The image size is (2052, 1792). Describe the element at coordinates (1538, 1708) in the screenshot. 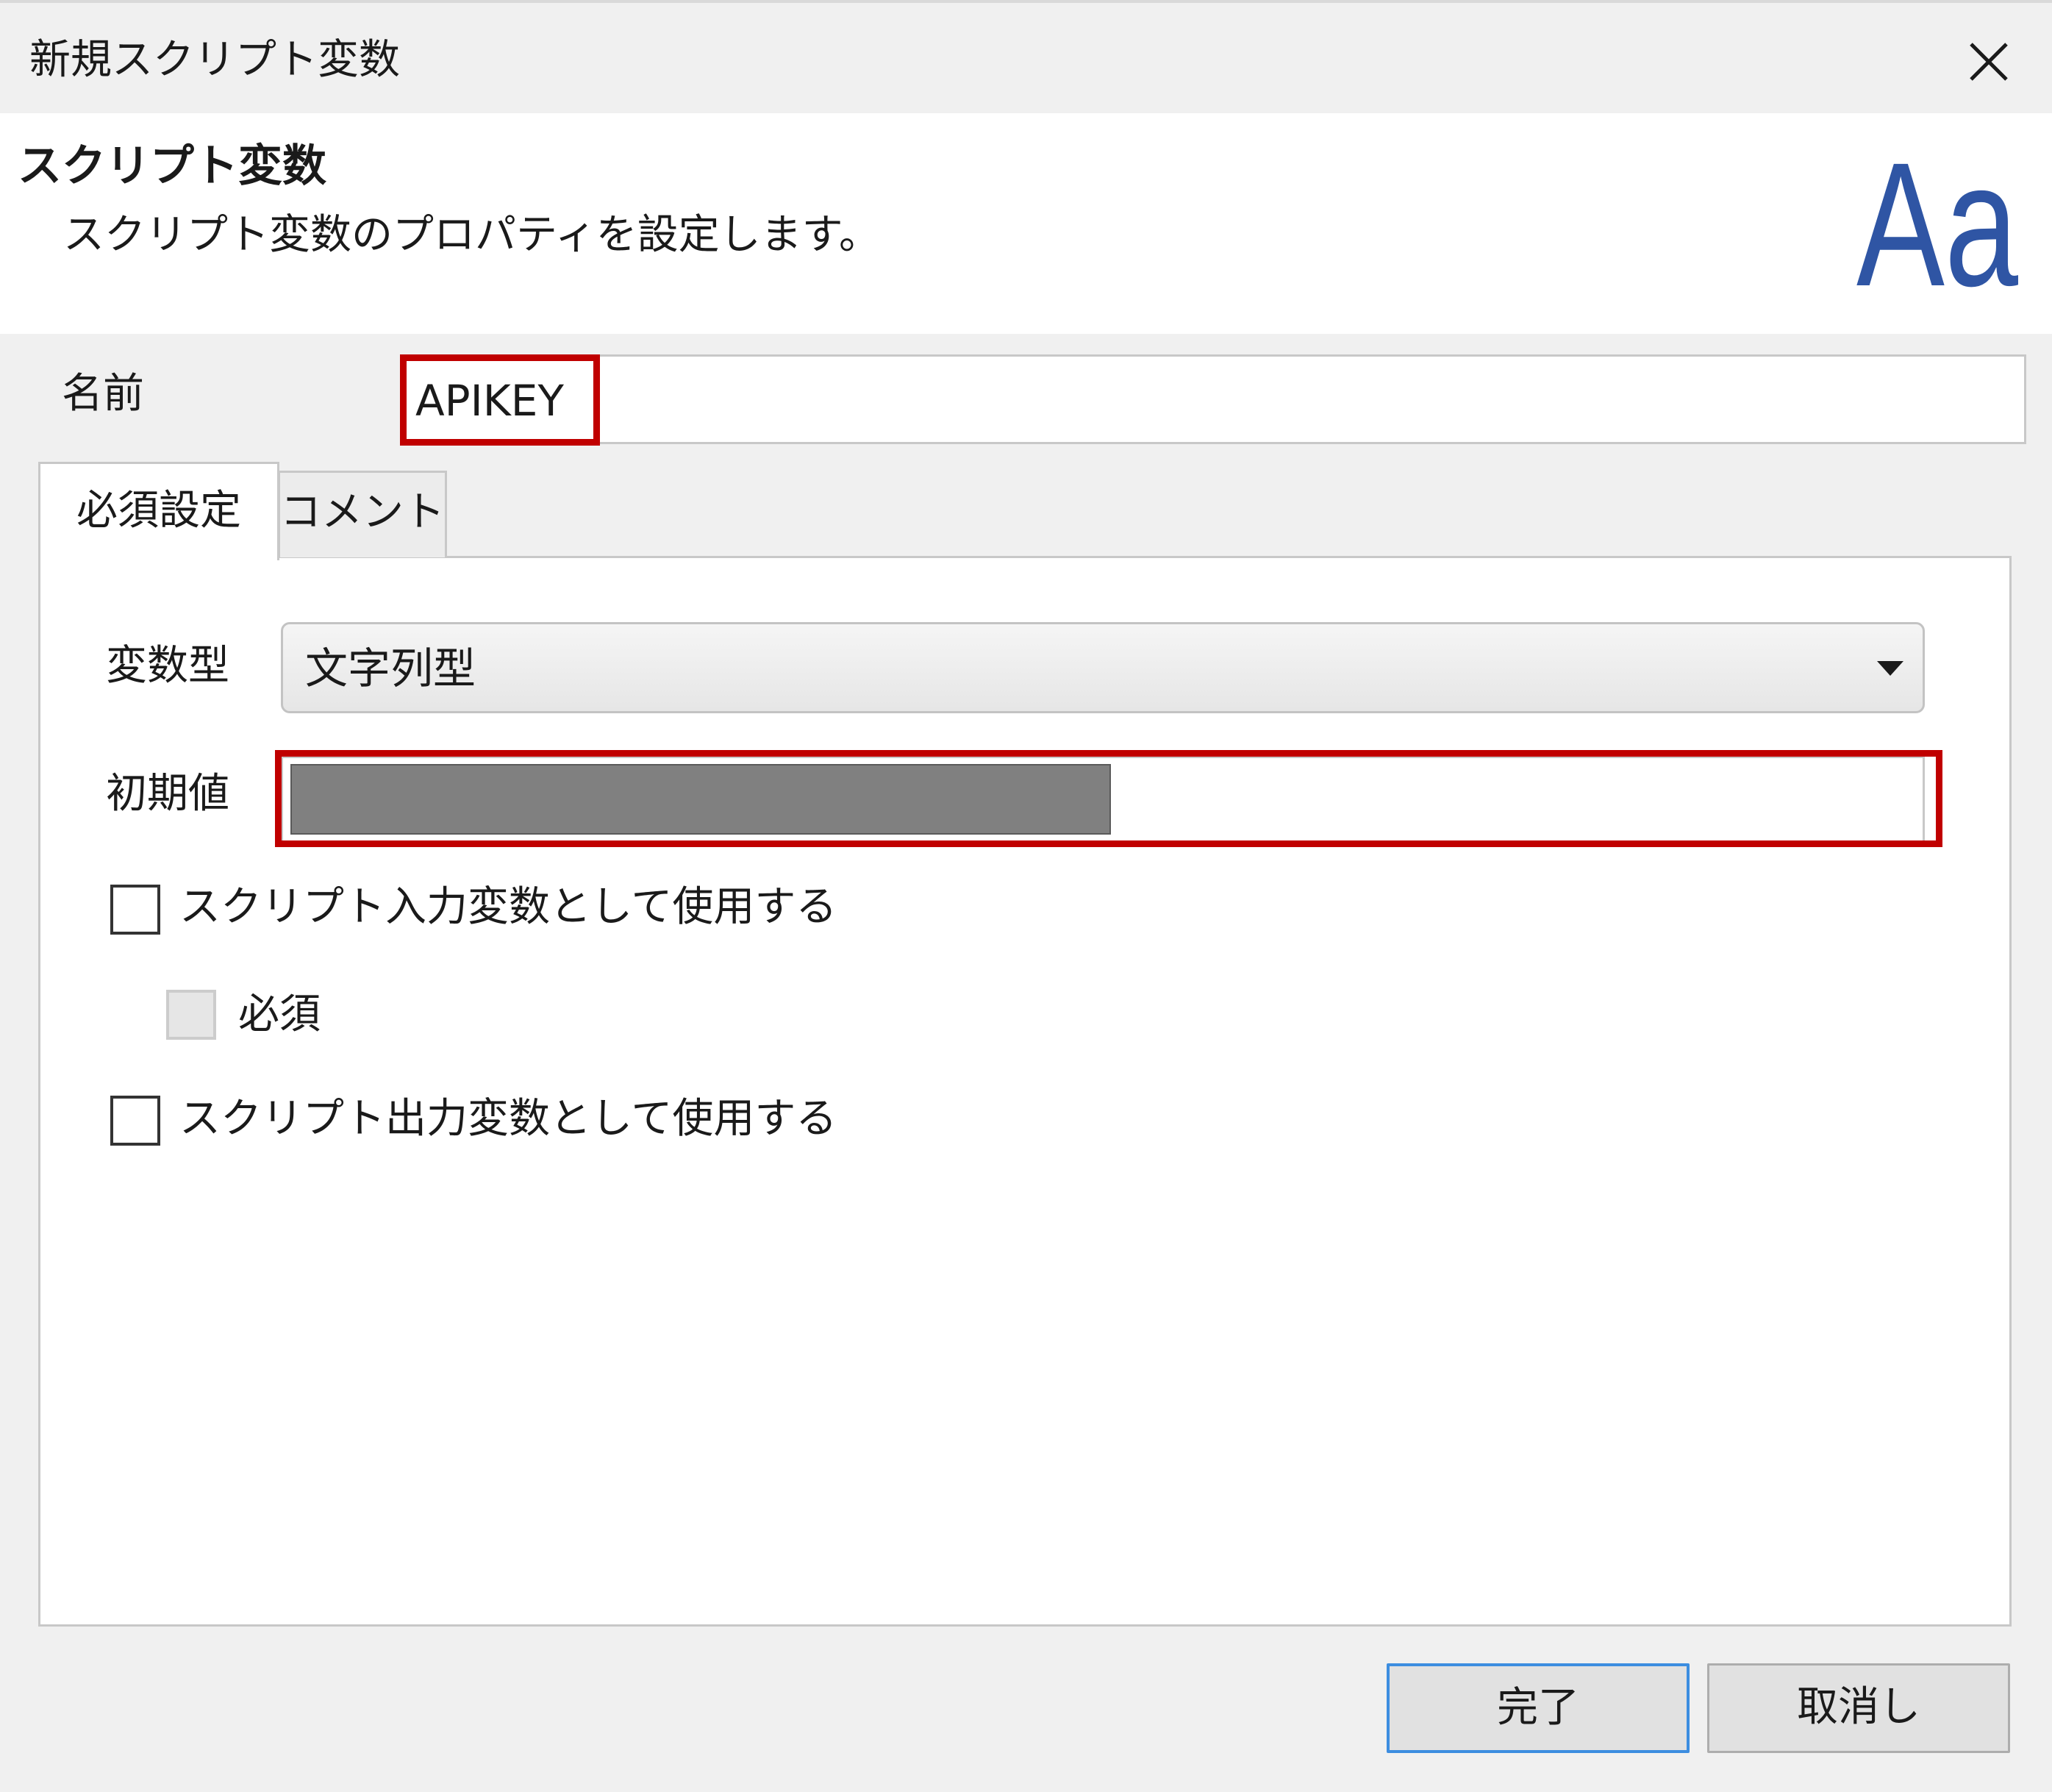

I see `finish-button: 完了` at that location.